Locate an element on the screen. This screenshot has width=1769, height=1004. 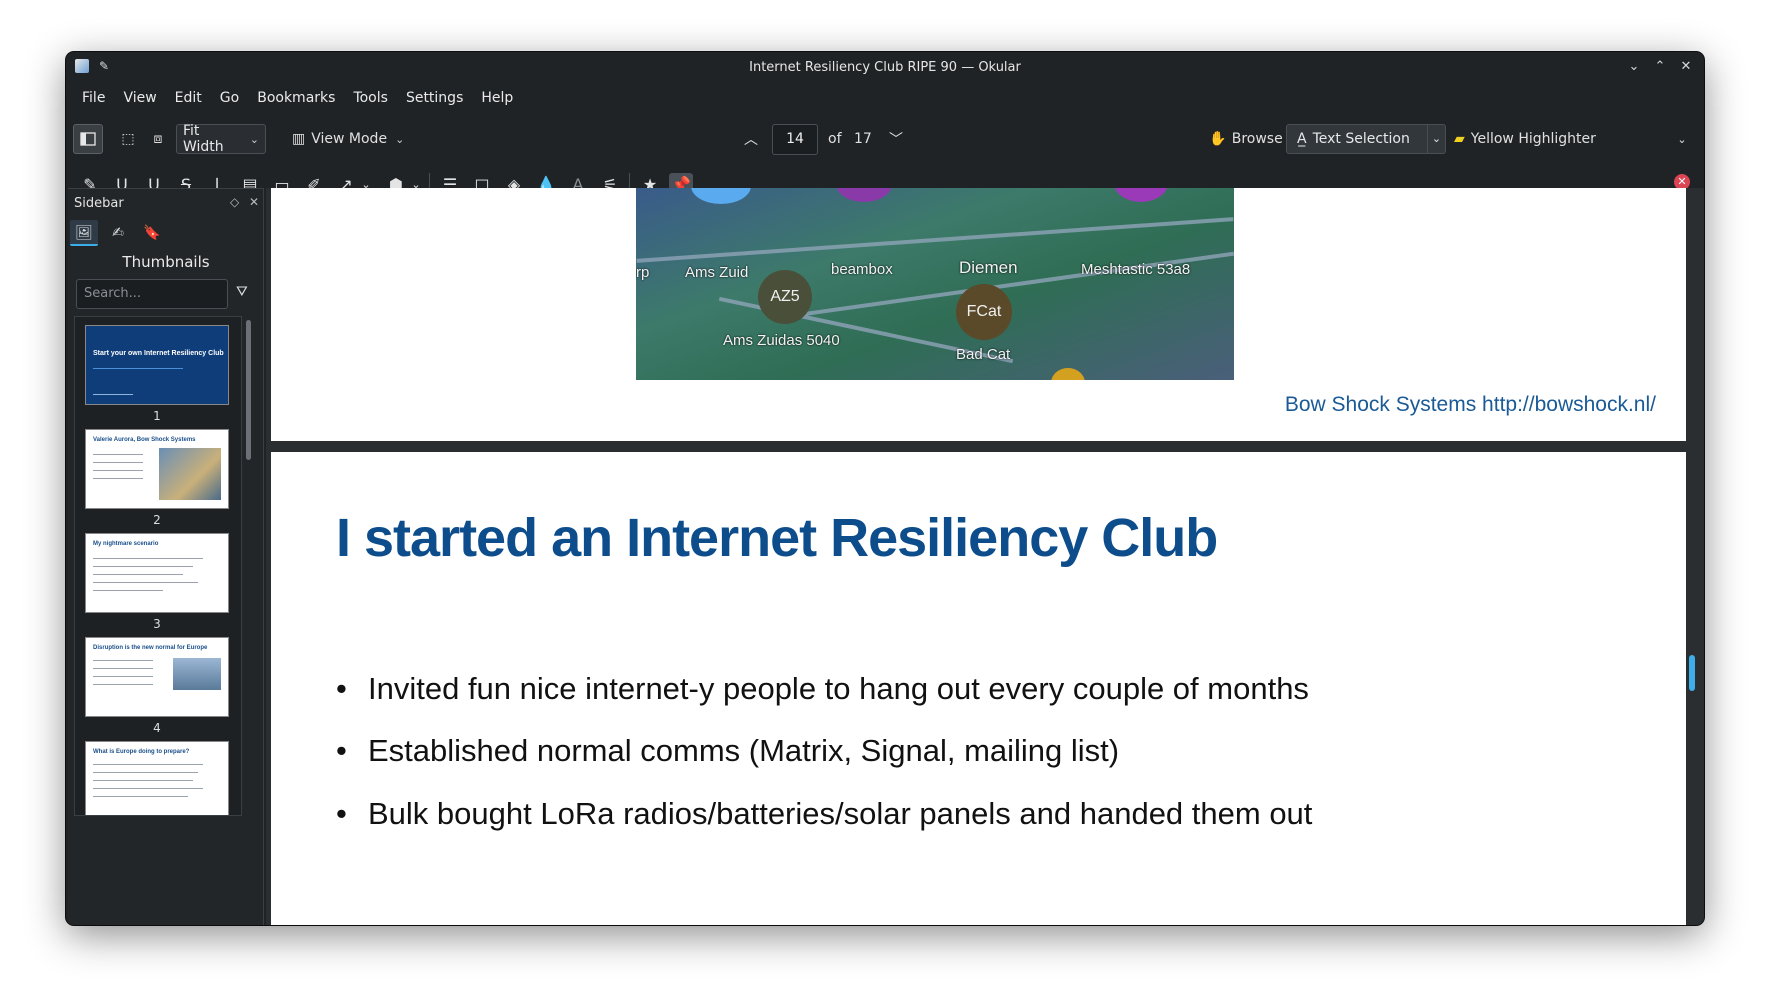
bookmark-icon: 🔖 is located at coordinates (152, 233).